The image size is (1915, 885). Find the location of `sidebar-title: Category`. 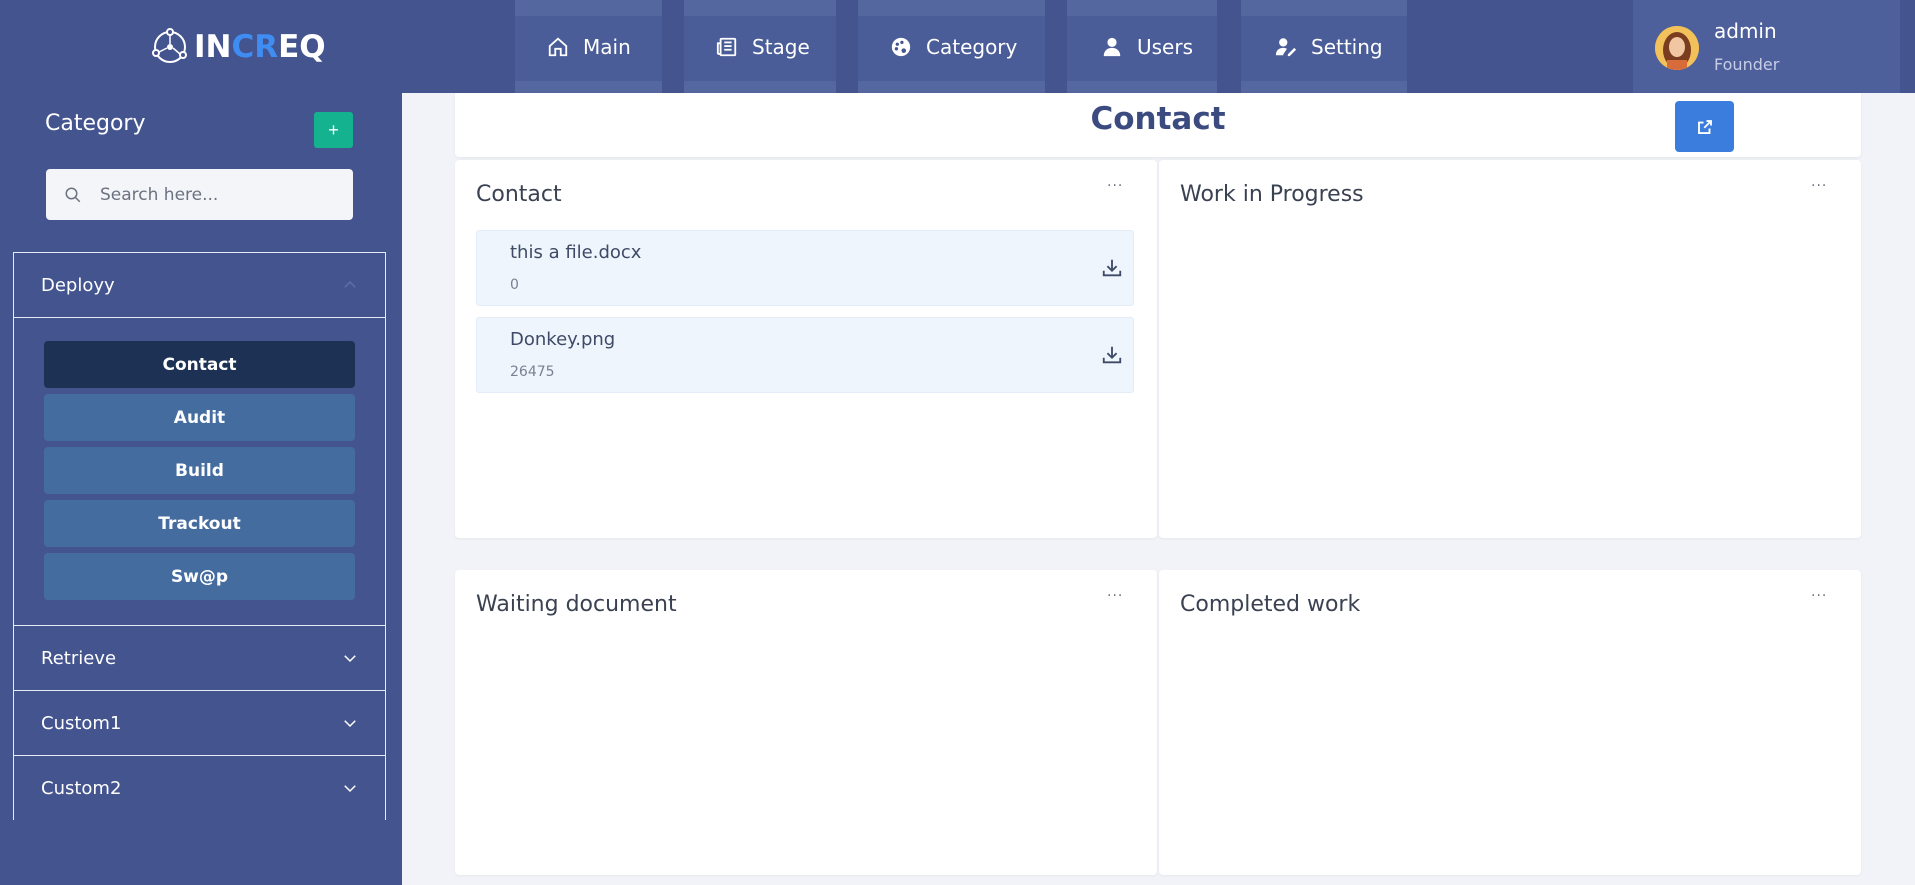

sidebar-title: Category is located at coordinates (95, 123).